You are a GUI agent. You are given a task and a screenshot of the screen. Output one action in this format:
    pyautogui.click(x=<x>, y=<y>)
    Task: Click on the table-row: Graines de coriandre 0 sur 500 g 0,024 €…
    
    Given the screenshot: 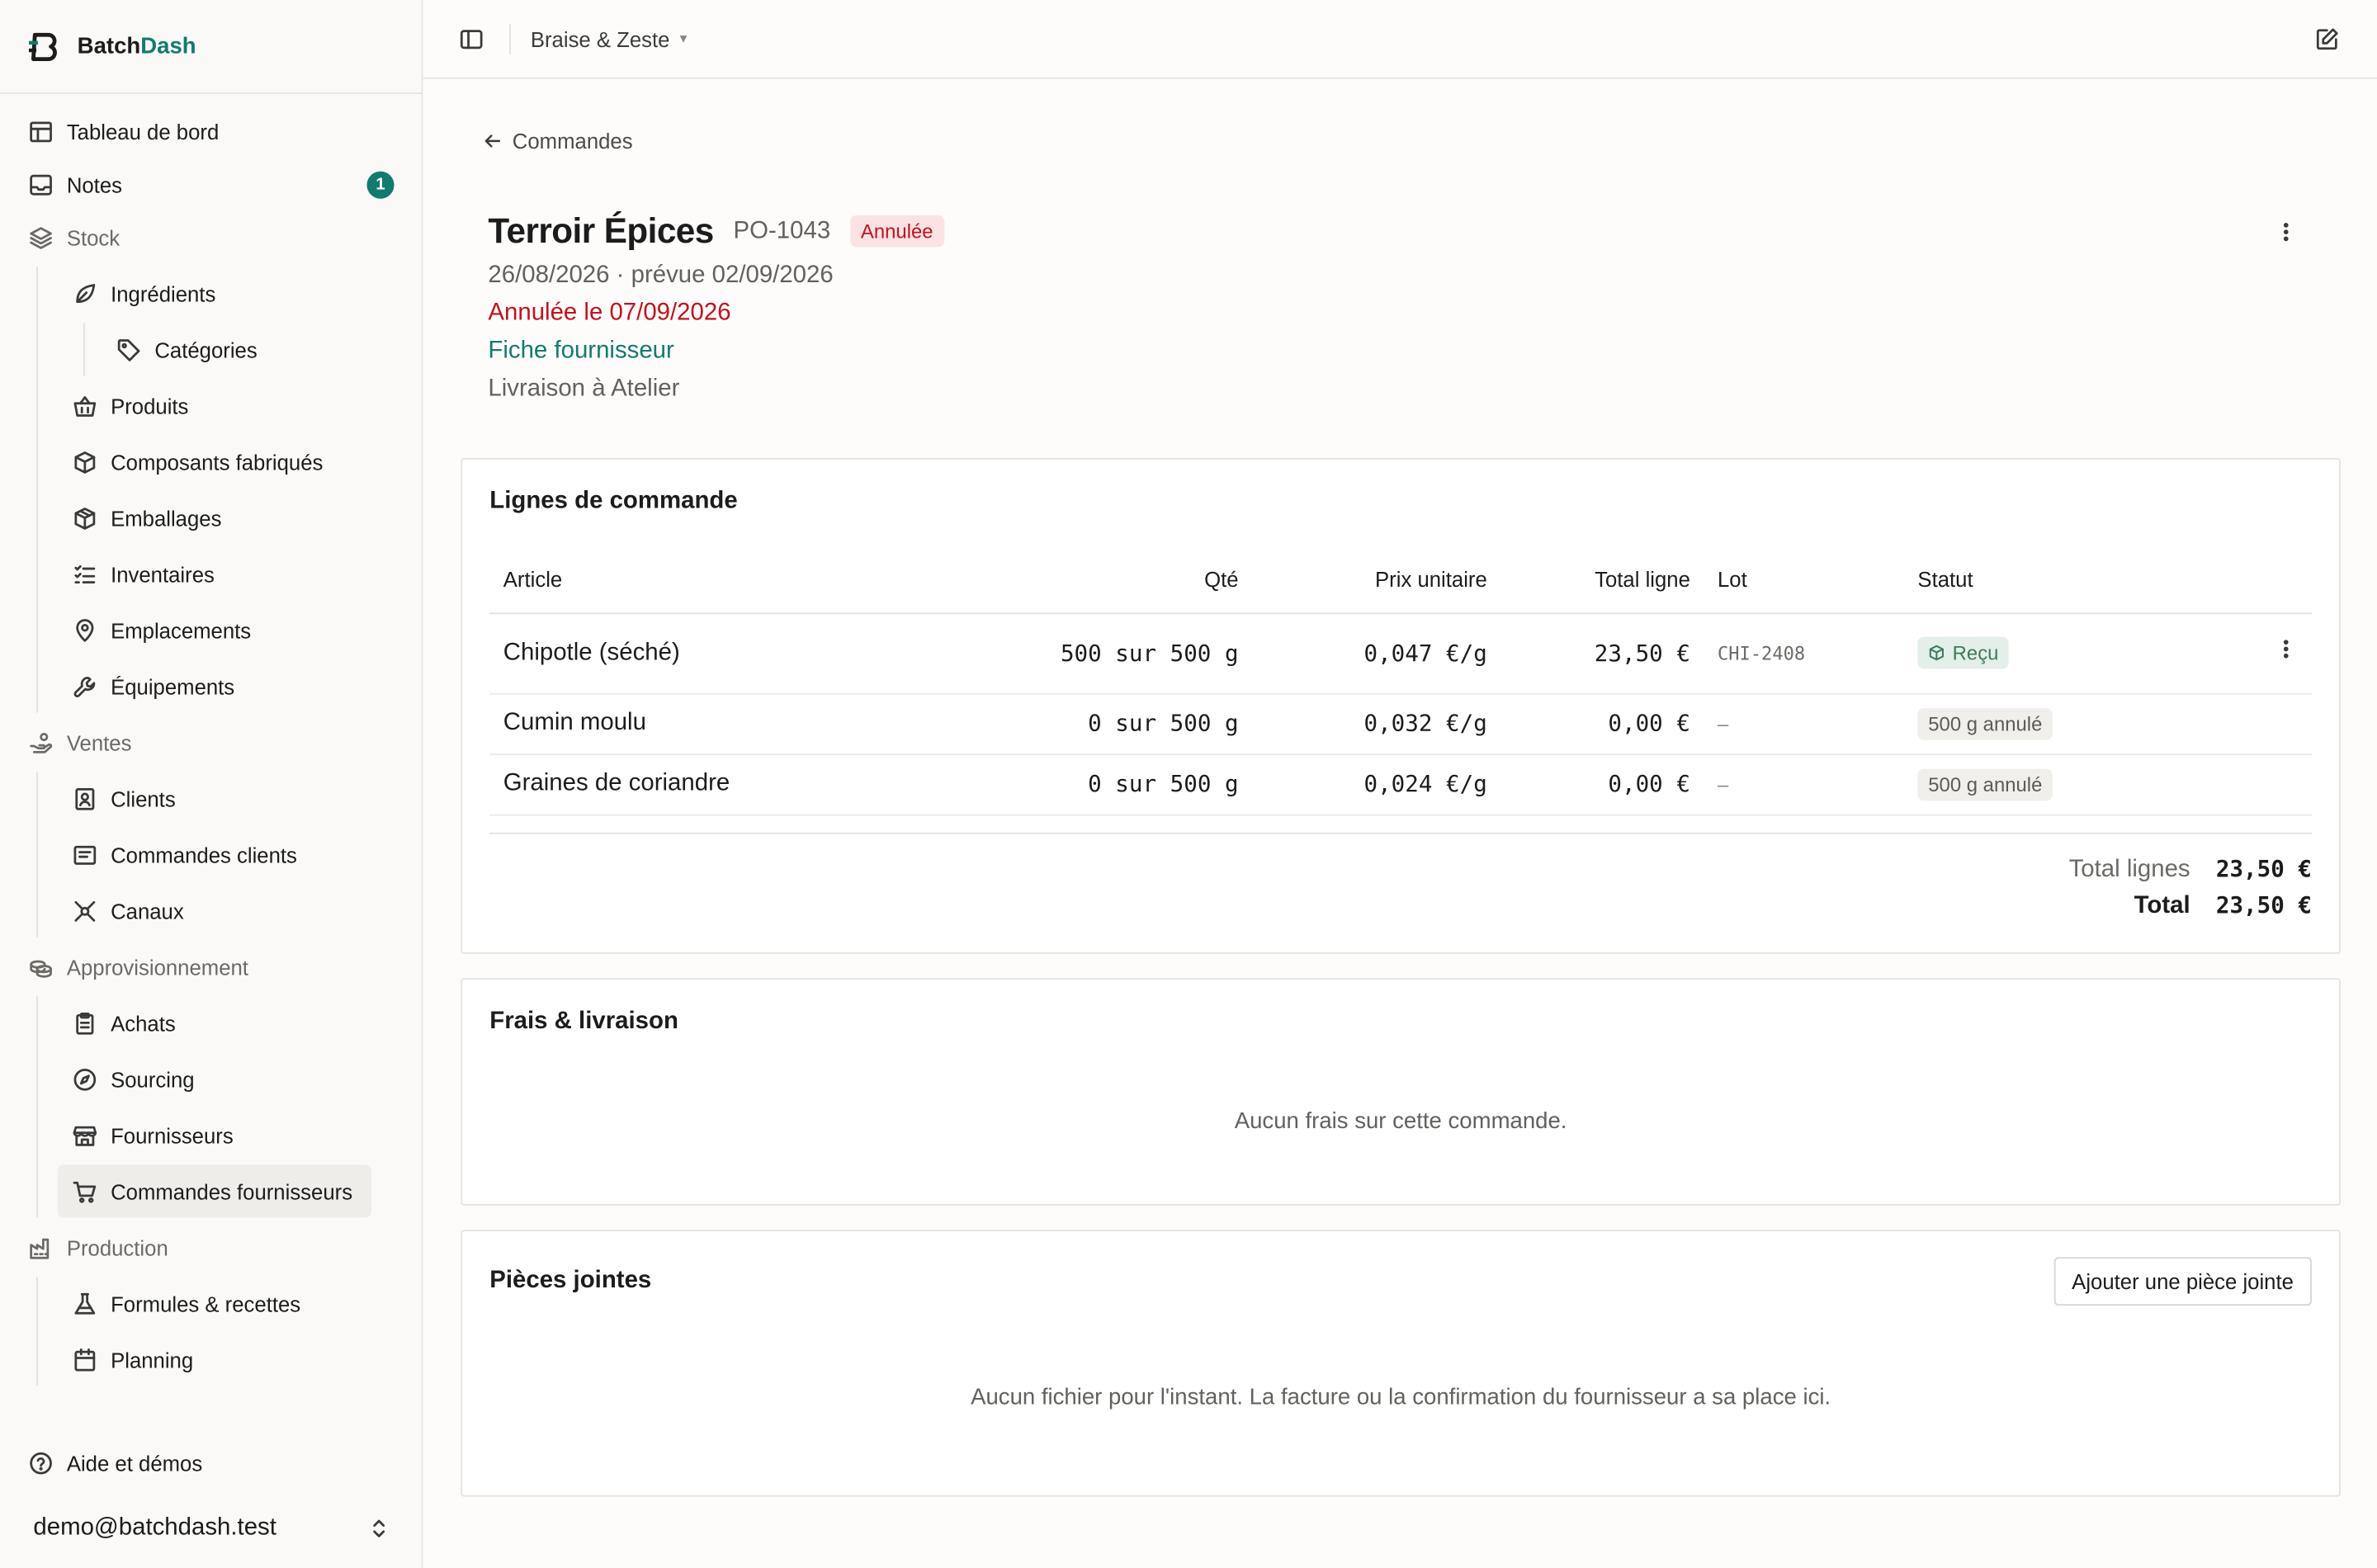 What is the action you would take?
    pyautogui.click(x=1400, y=784)
    